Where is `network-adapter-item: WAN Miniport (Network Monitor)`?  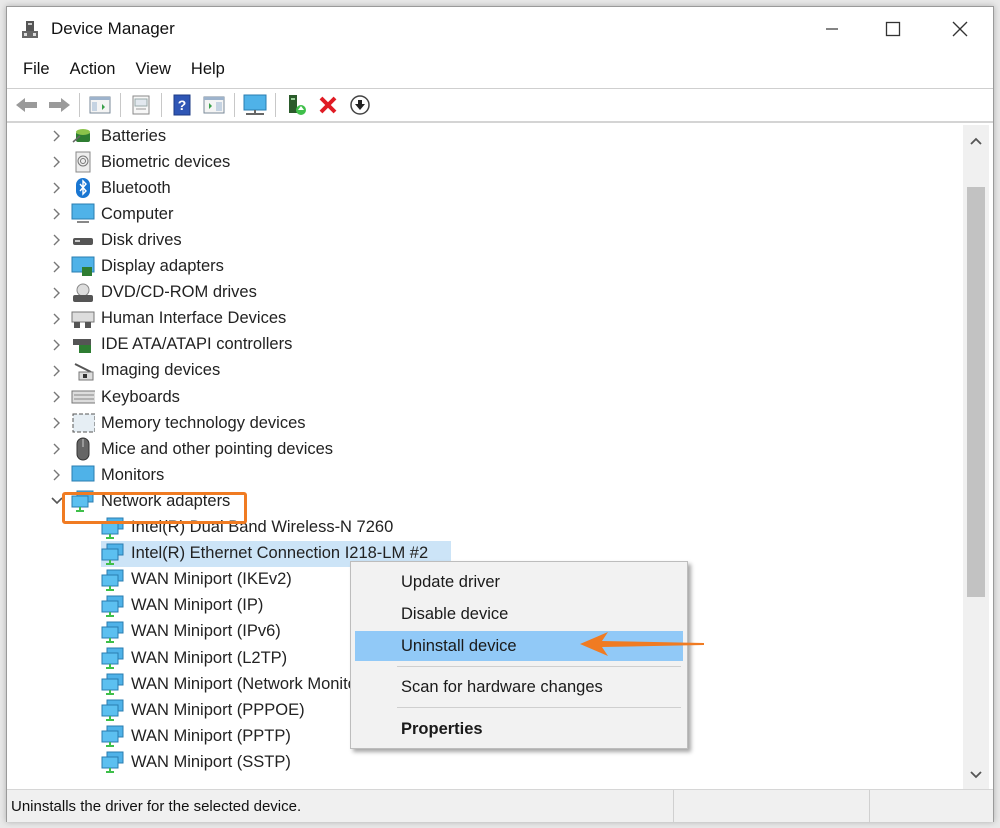 network-adapter-item: WAN Miniport (Network Monitor) is located at coordinates (234, 684).